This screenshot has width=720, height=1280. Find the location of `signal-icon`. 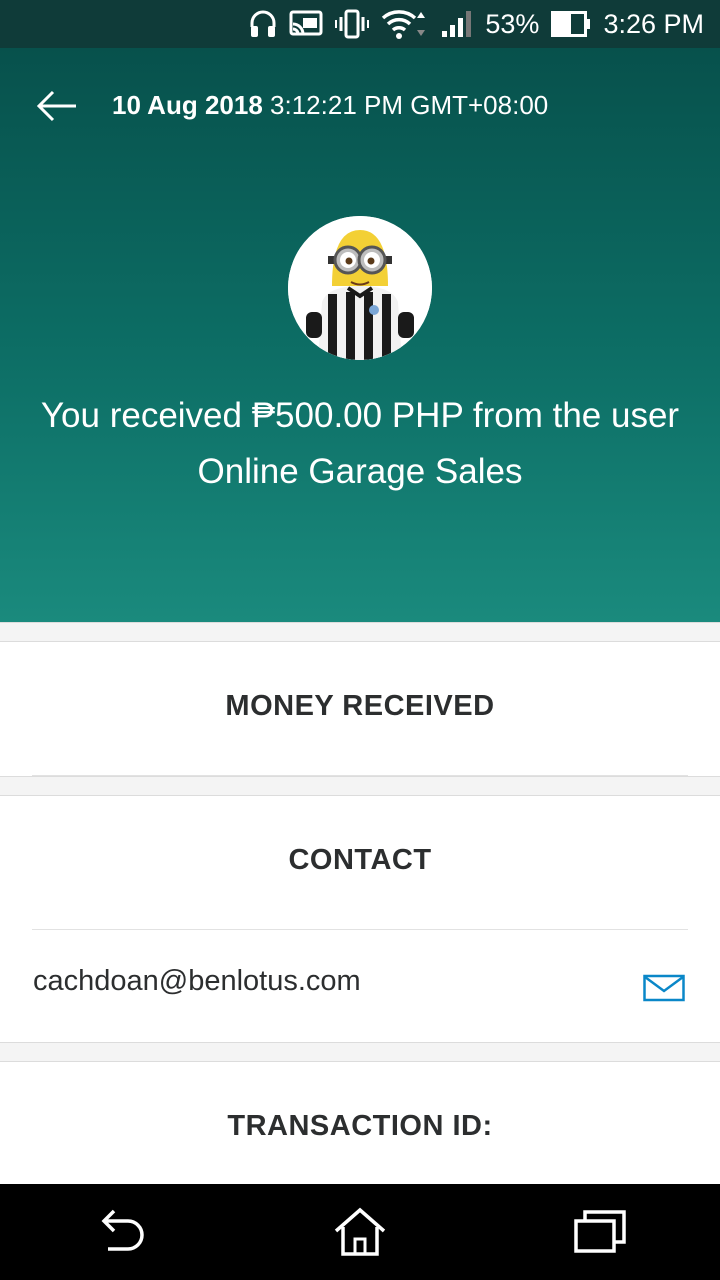

signal-icon is located at coordinates (457, 24).